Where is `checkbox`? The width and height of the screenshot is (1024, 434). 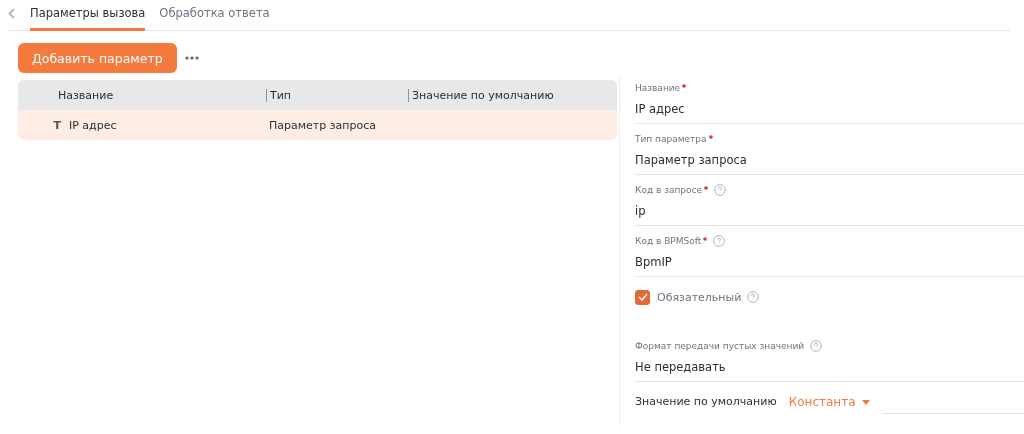 checkbox is located at coordinates (642, 297).